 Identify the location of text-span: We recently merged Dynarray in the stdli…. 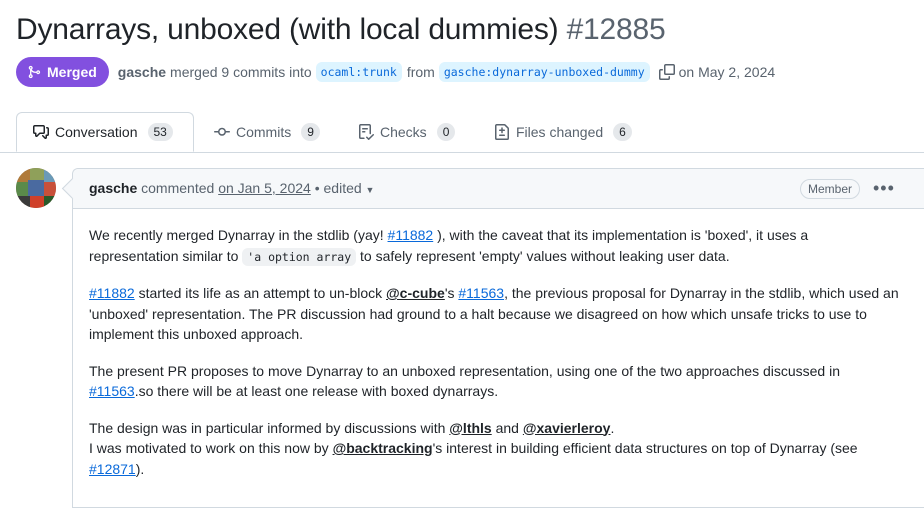
(238, 235).